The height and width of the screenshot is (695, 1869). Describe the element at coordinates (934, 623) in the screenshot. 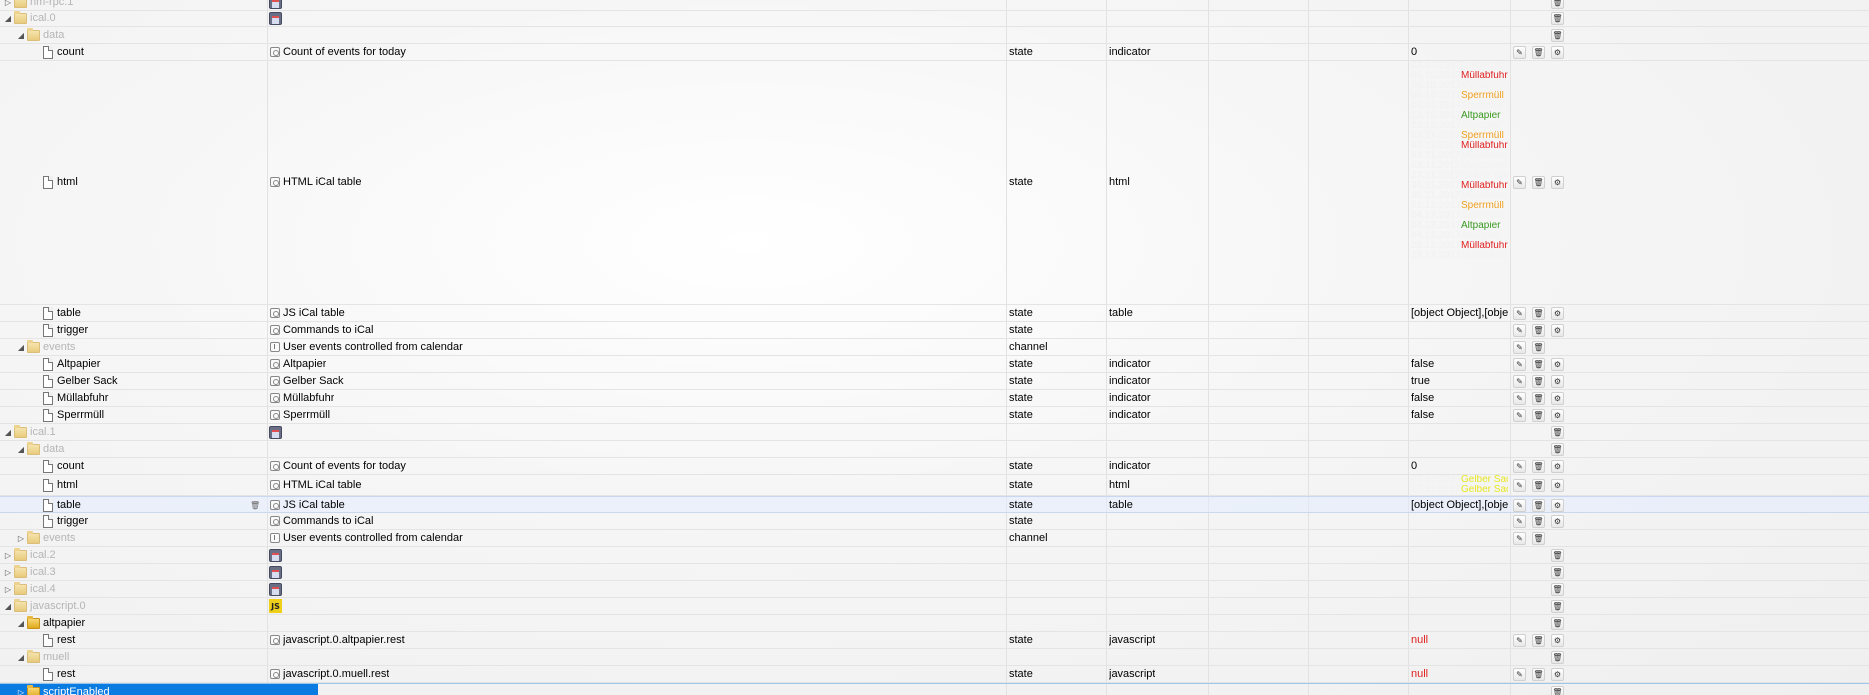

I see `tree-row-altpapier-folder: ◢ altpapier 🗑` at that location.